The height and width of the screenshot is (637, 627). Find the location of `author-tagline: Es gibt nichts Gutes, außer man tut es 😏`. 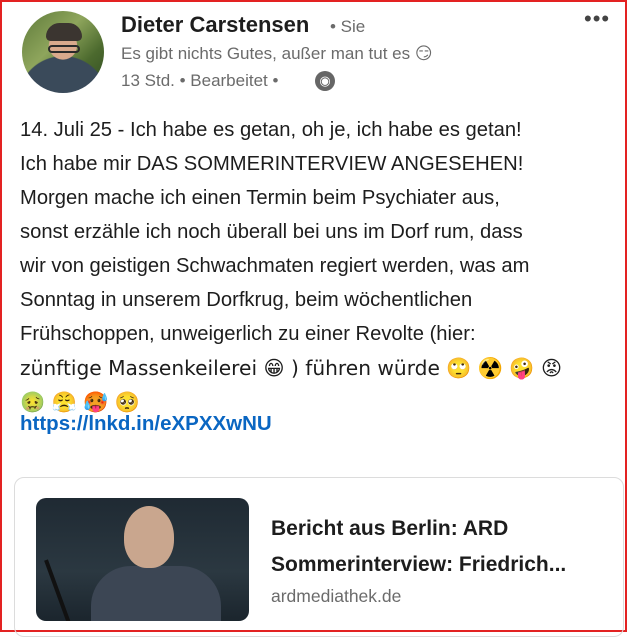

author-tagline: Es gibt nichts Gutes, außer man tut es 😏 is located at coordinates (277, 53).